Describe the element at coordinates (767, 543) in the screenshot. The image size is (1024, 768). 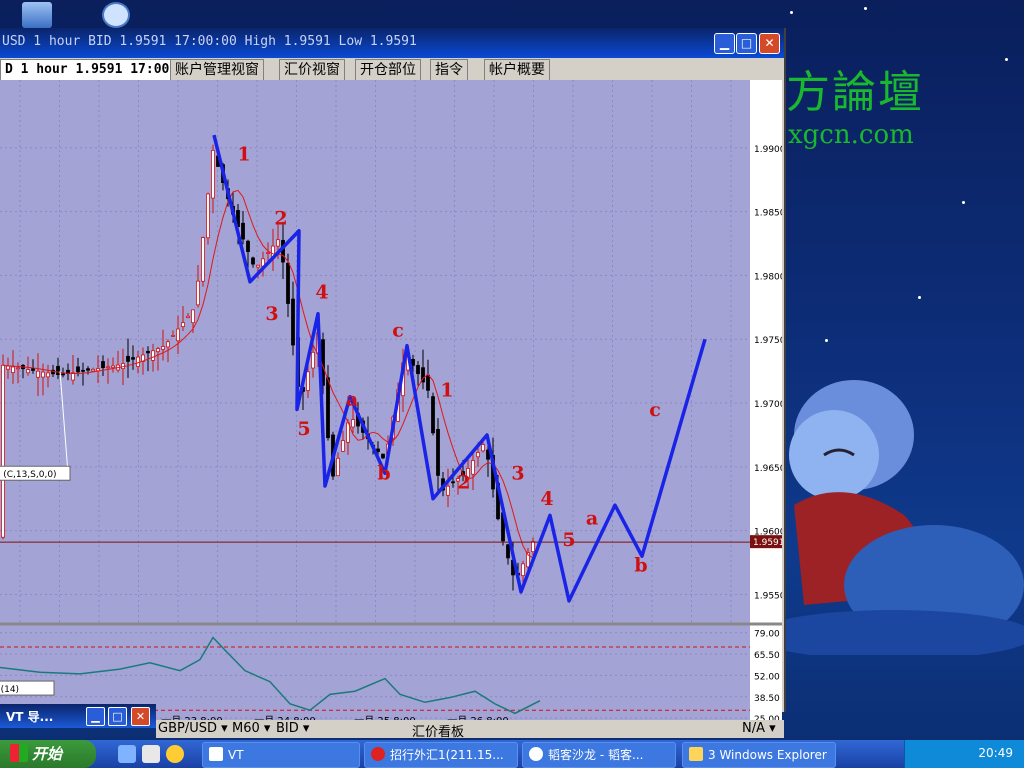
I see `last-price-label: 1.9591` at that location.